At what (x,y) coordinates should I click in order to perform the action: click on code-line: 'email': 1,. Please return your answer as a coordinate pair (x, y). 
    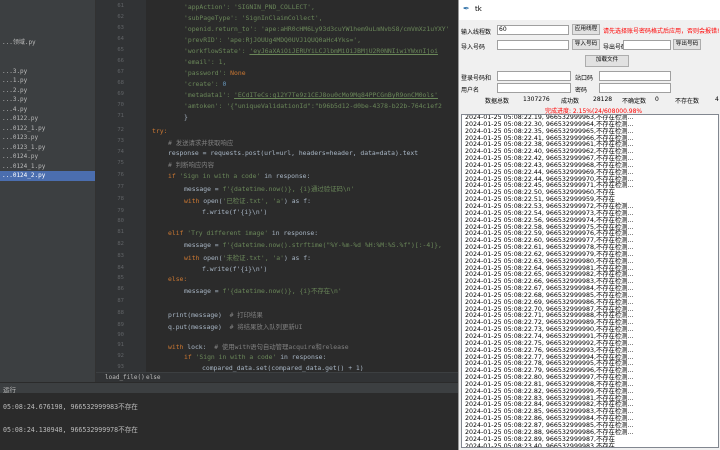
    Looking at the image, I should click on (205, 62).